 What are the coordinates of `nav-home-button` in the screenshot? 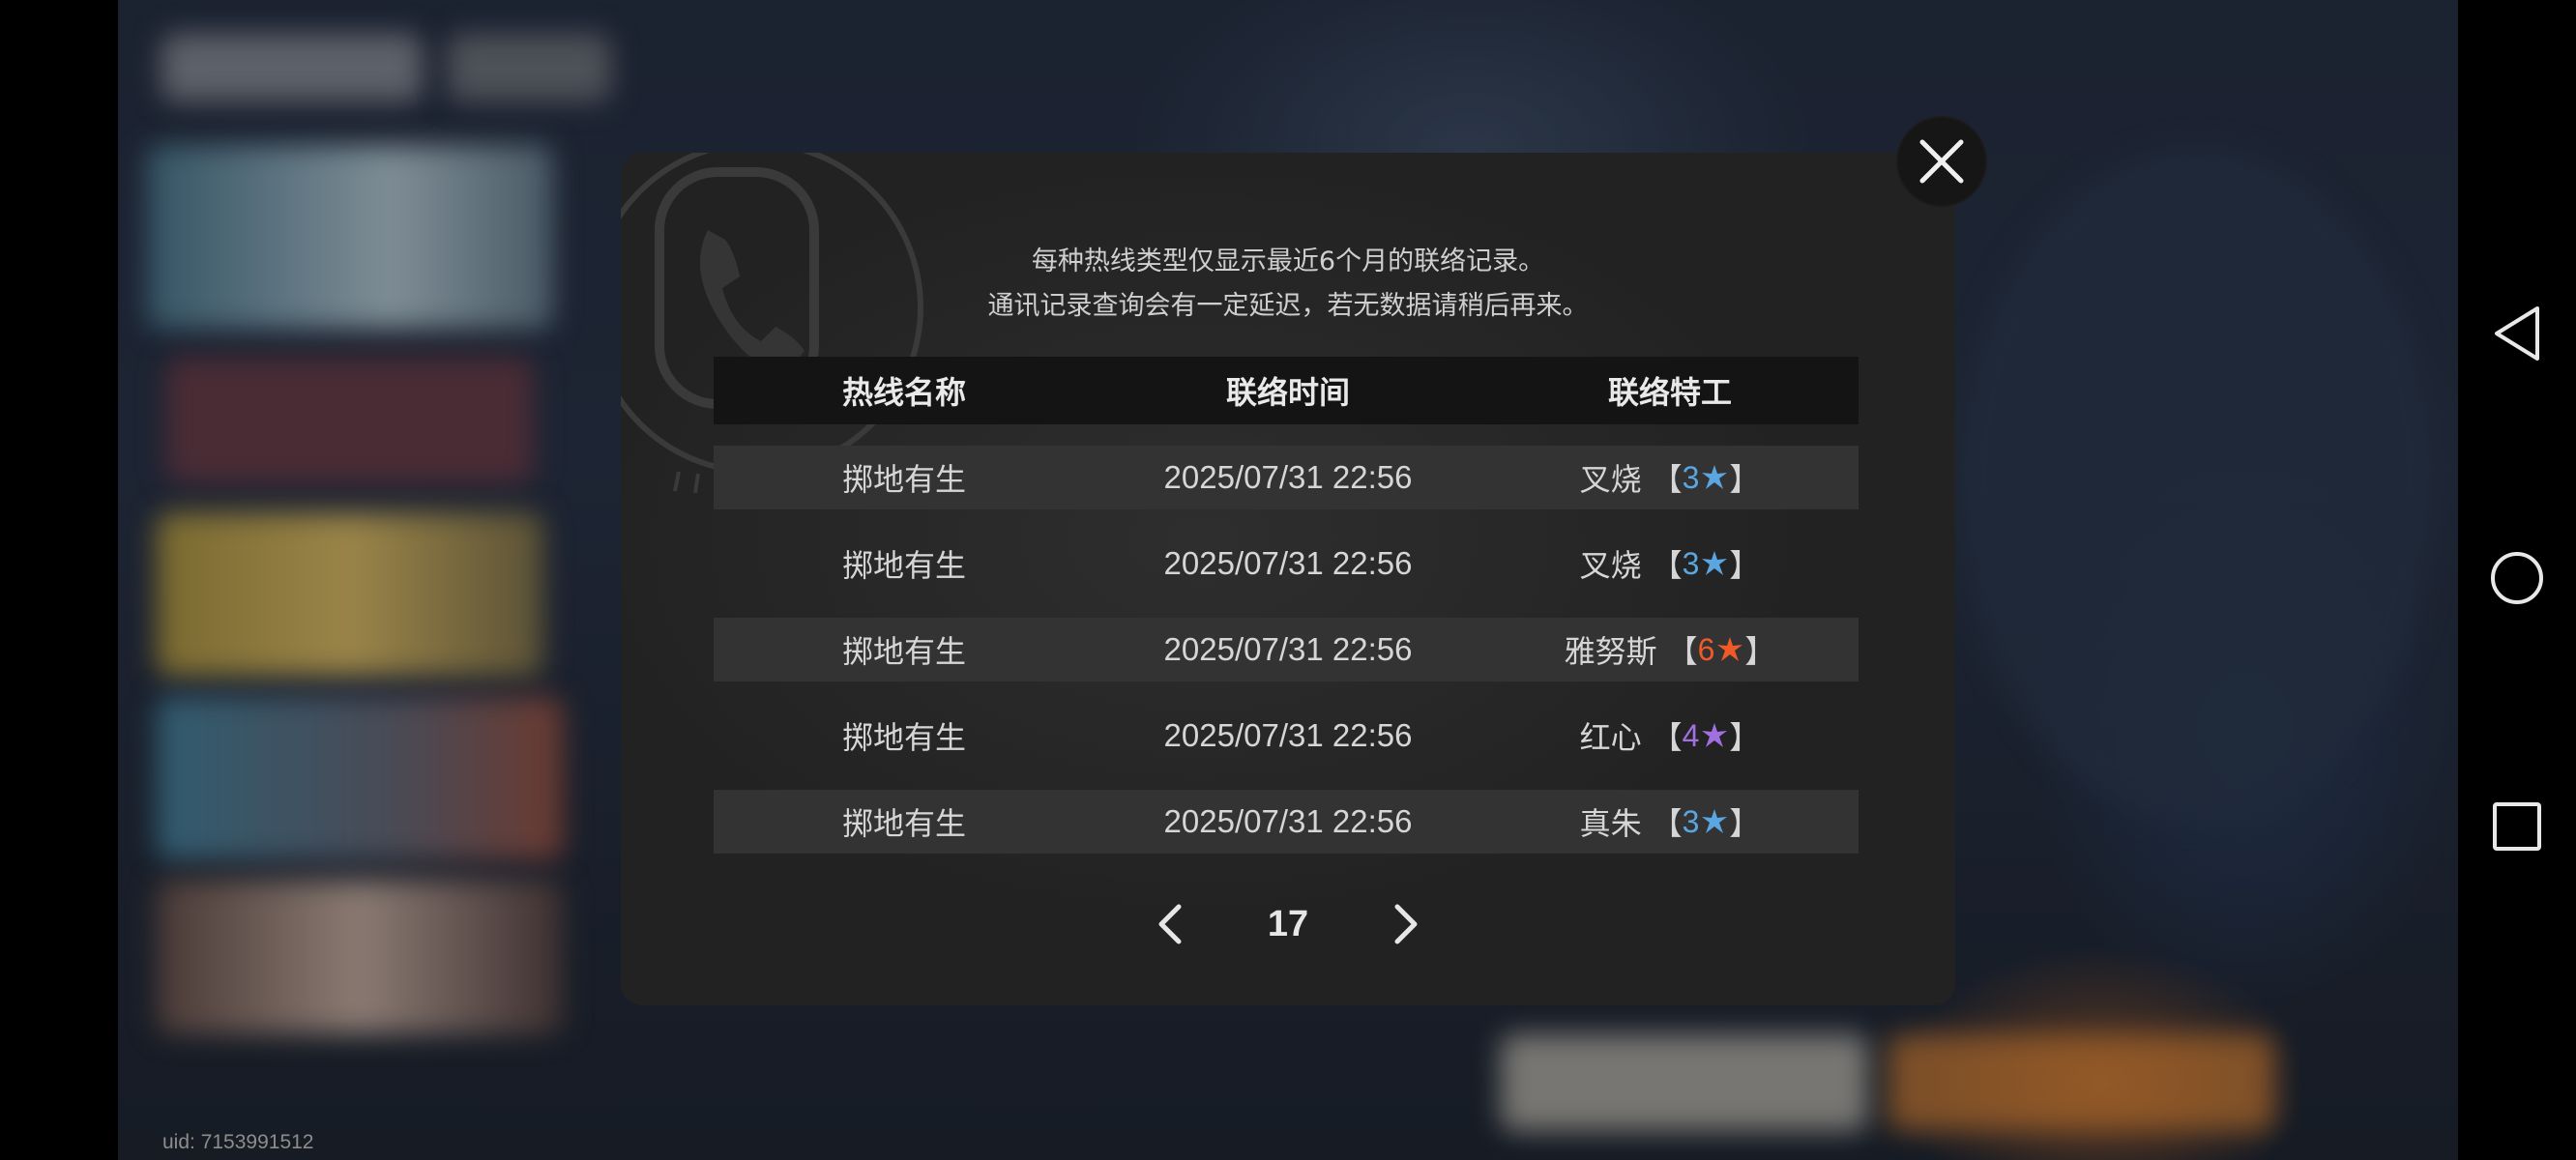 It's located at (2517, 578).